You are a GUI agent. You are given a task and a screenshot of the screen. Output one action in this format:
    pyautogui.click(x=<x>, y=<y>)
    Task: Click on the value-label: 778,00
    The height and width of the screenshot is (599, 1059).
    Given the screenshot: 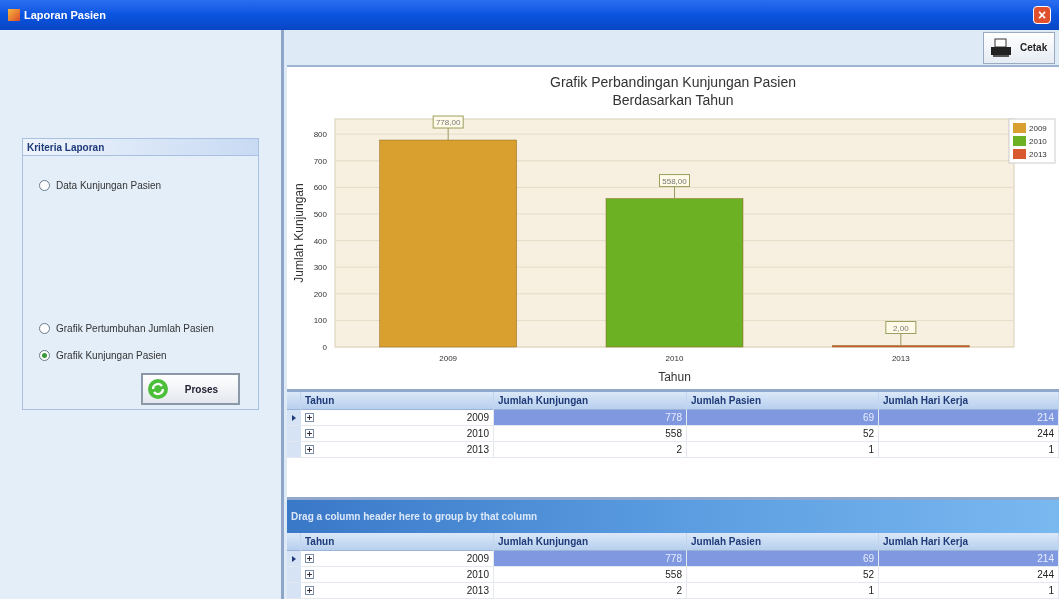 What is the action you would take?
    pyautogui.click(x=448, y=122)
    